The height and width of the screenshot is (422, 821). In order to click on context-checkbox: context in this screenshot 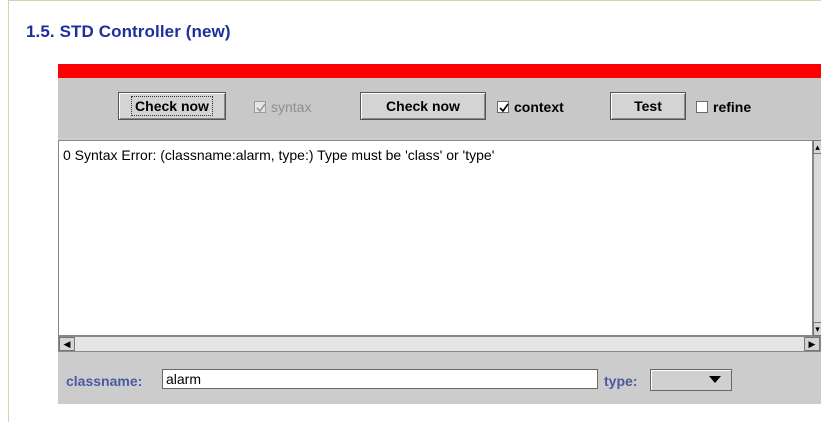, I will do `click(530, 107)`.